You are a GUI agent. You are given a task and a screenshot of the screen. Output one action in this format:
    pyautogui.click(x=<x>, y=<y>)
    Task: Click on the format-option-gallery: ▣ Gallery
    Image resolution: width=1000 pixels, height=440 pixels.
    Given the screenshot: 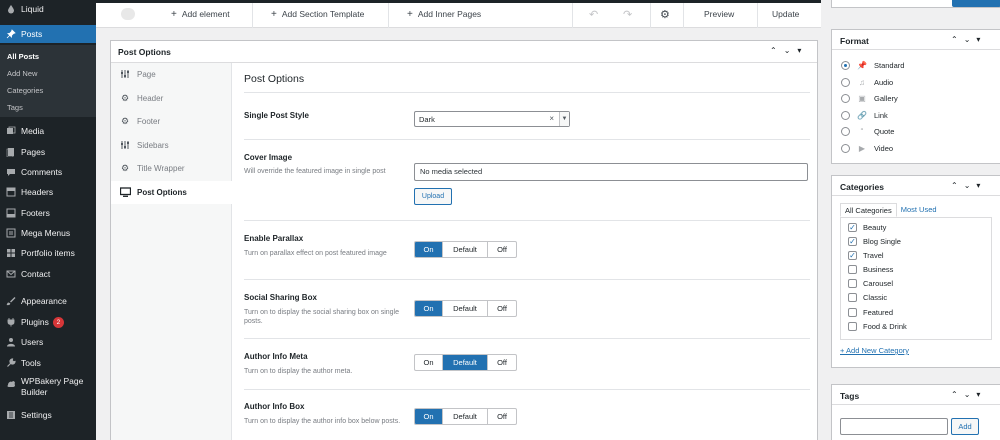 What is the action you would take?
    pyautogui.click(x=869, y=98)
    